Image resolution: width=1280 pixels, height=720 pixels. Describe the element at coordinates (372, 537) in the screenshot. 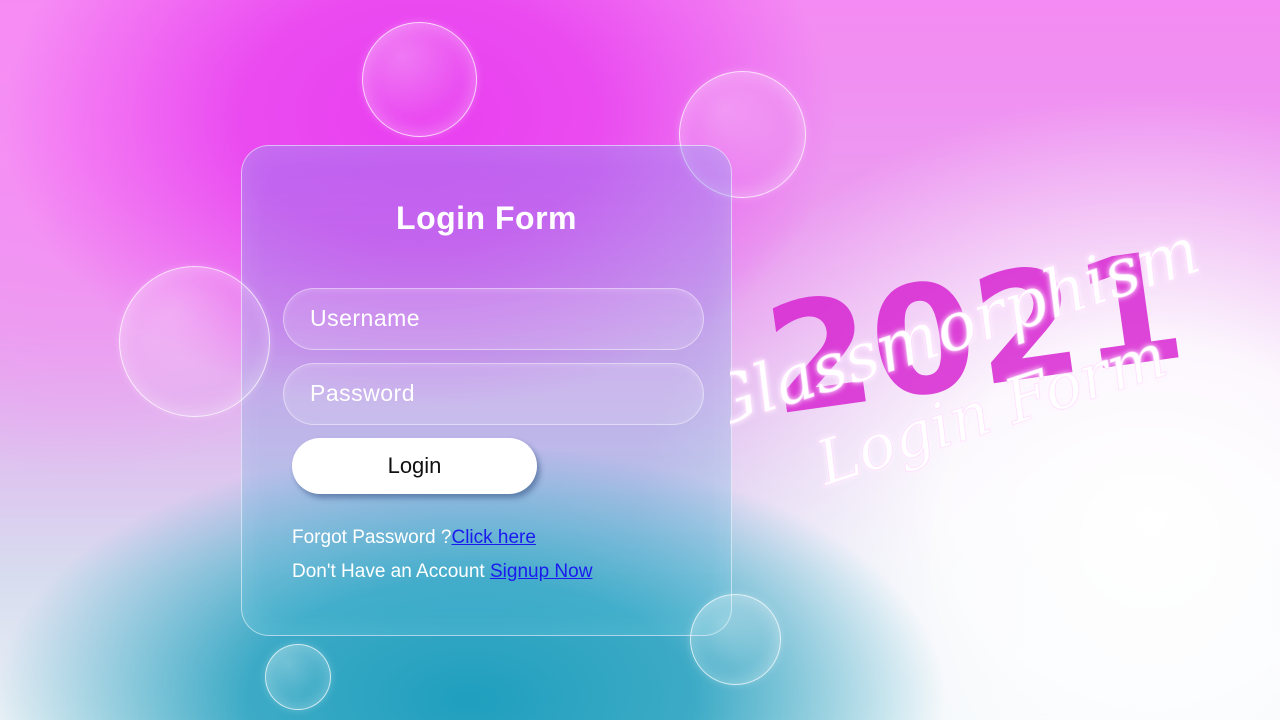

I see `forgot-password-text: Forgot Password ?` at that location.